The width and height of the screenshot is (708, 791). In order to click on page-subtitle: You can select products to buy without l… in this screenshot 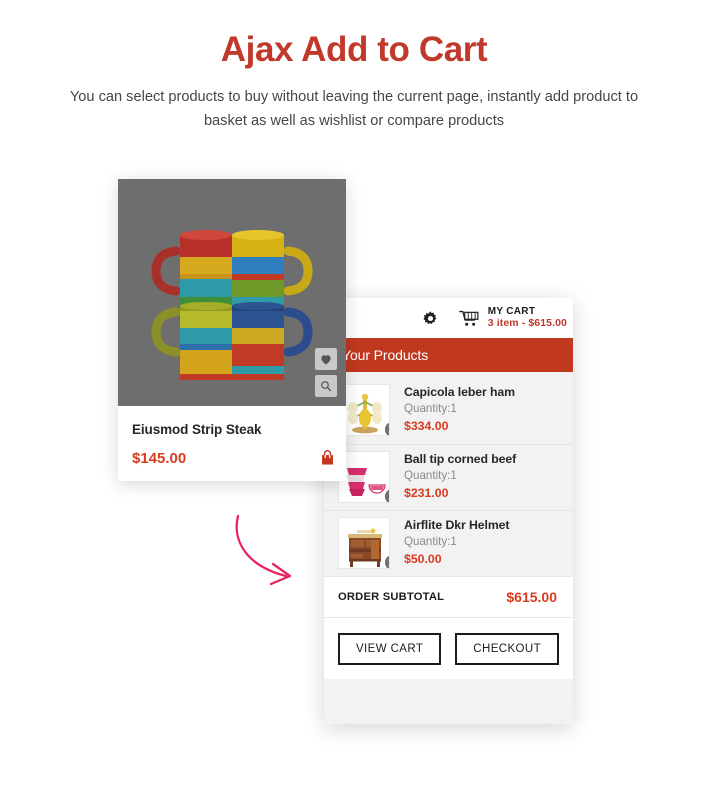, I will do `click(354, 109)`.